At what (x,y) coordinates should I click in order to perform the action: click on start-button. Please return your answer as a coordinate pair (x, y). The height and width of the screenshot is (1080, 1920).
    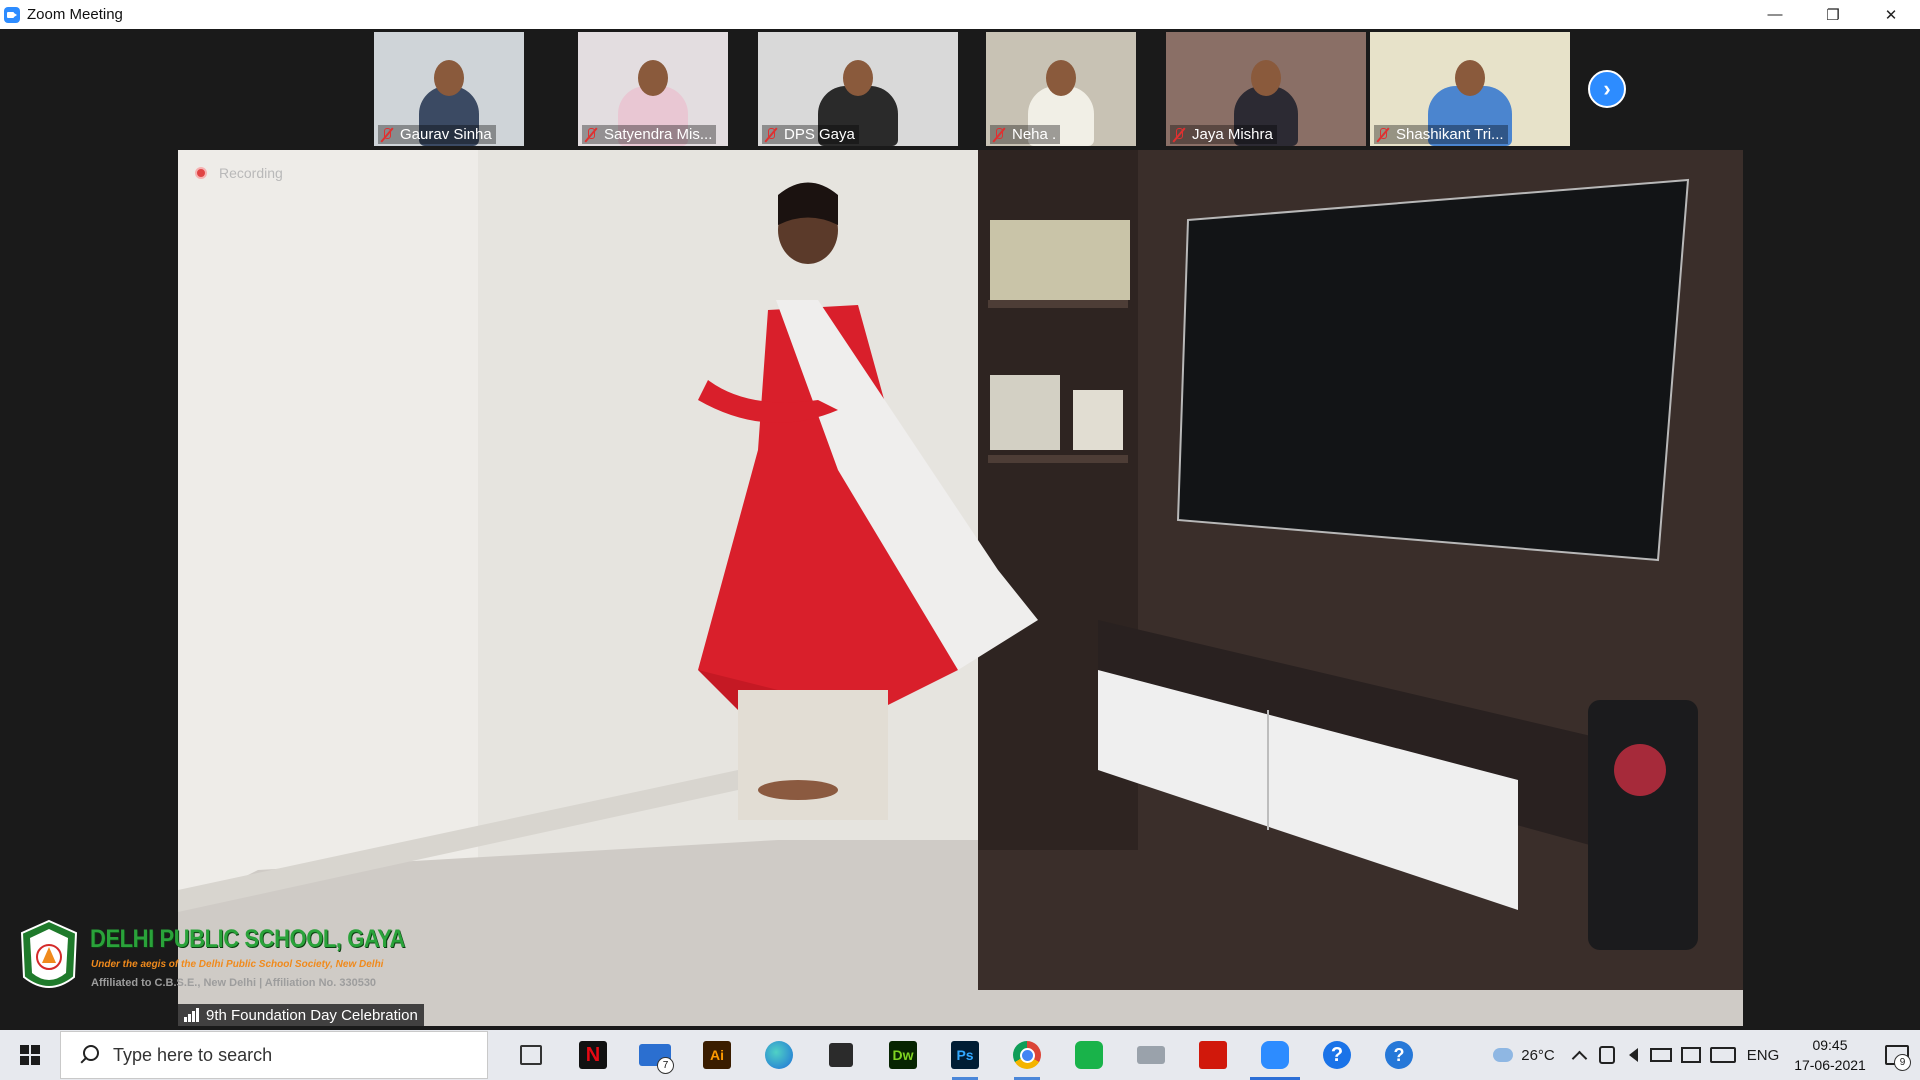
    Looking at the image, I should click on (30, 1055).